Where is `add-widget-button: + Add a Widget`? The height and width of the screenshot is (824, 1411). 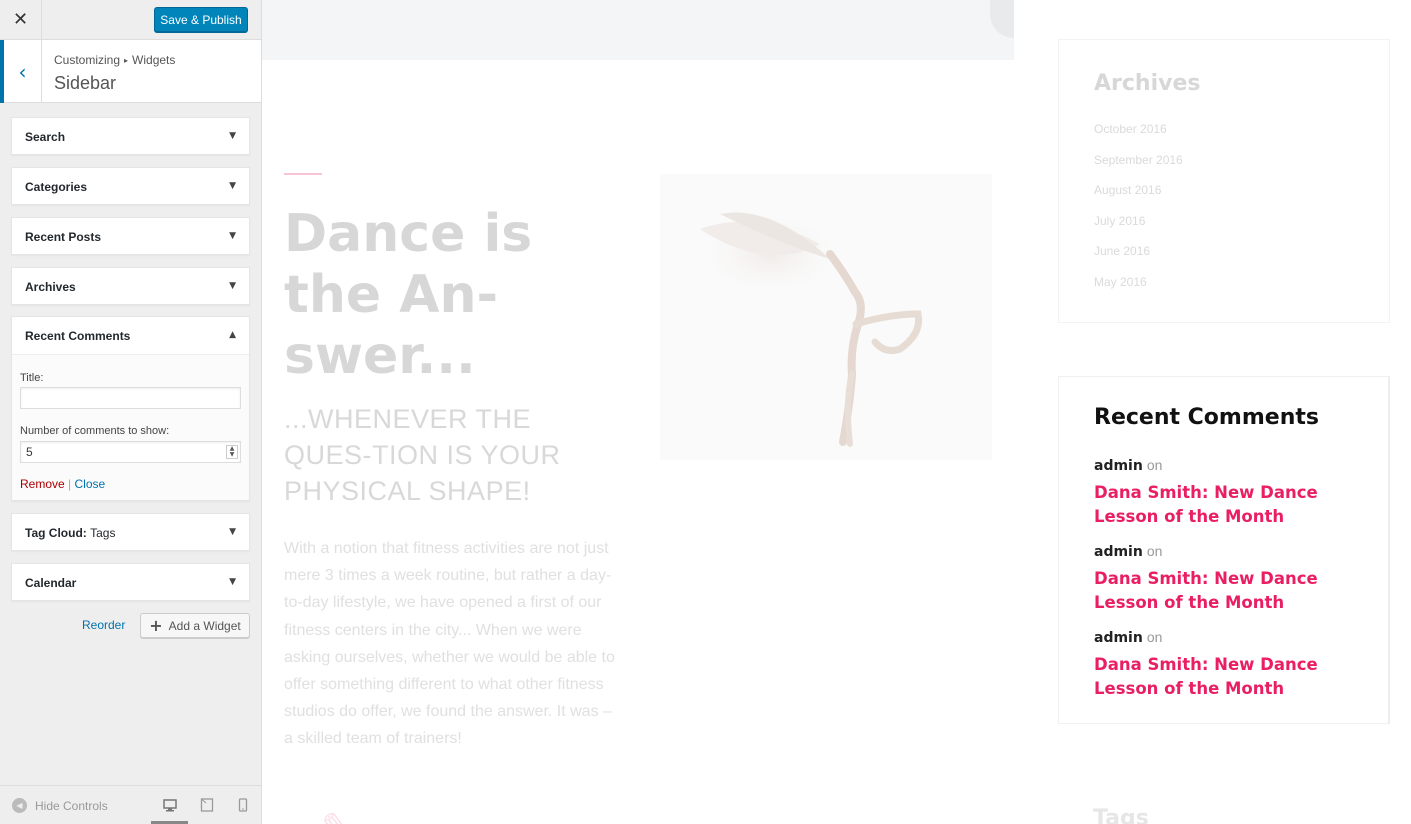 add-widget-button: + Add a Widget is located at coordinates (195, 625).